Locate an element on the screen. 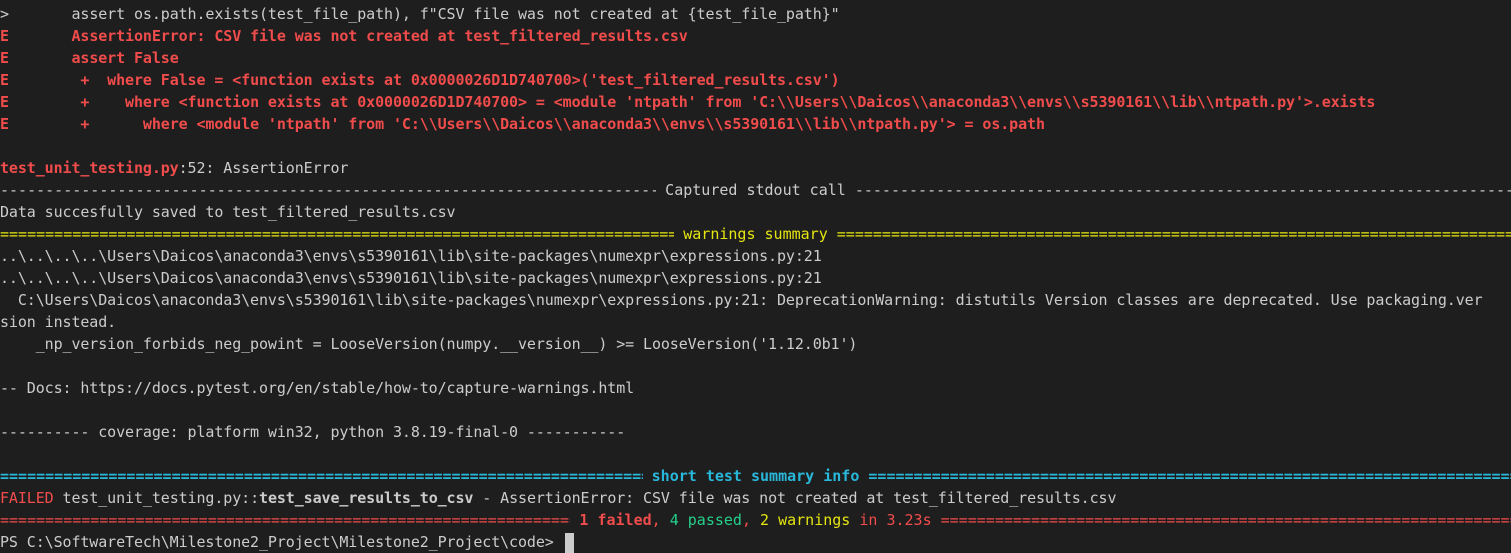 This screenshot has width=1511, height=553. warnings-summary-separator: warnings summary is located at coordinates (755, 234).